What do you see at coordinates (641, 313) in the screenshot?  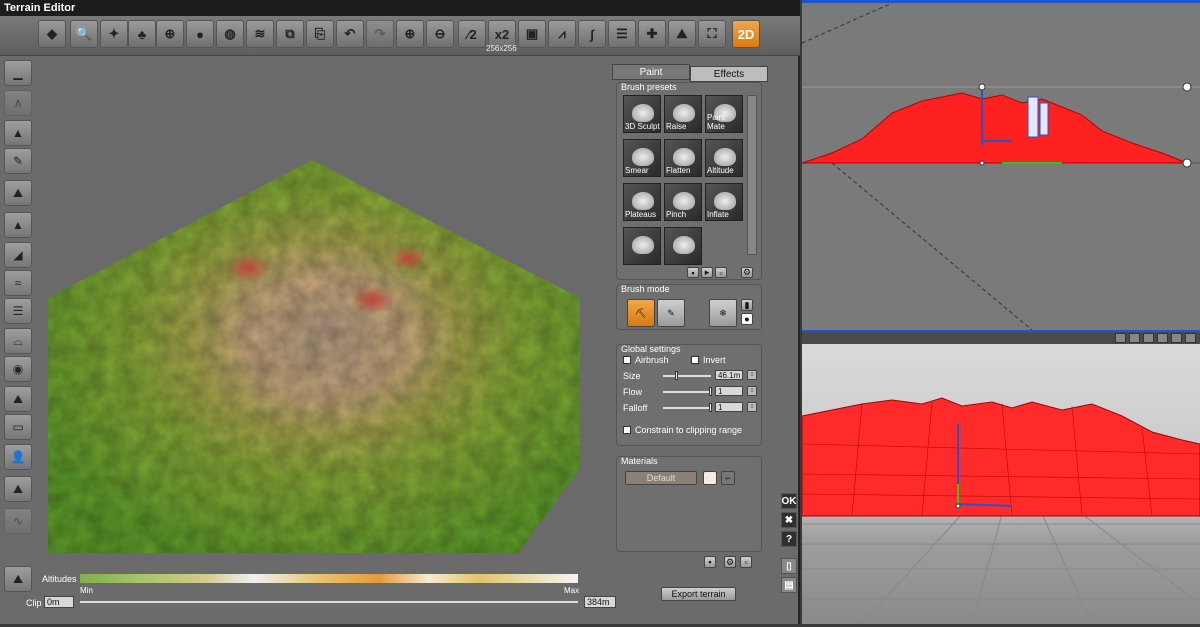 I see `sculpt-mode-button: ⛏` at bounding box center [641, 313].